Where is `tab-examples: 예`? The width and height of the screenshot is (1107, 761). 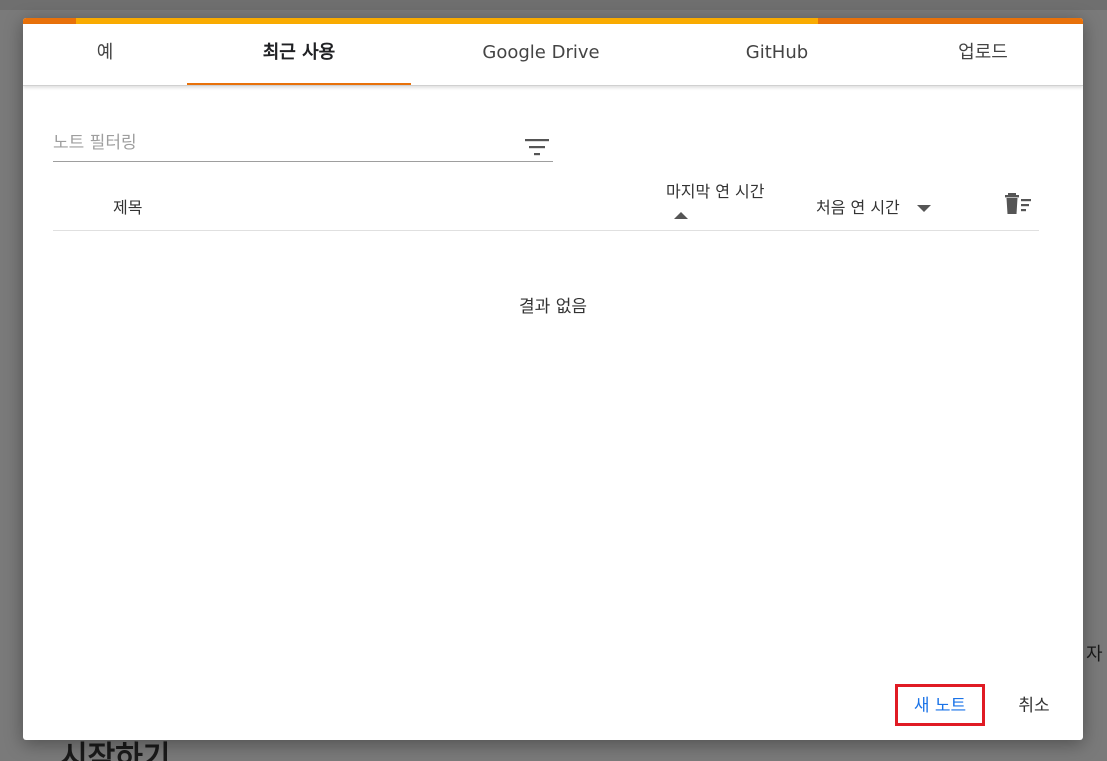
tab-examples: 예 is located at coordinates (105, 54).